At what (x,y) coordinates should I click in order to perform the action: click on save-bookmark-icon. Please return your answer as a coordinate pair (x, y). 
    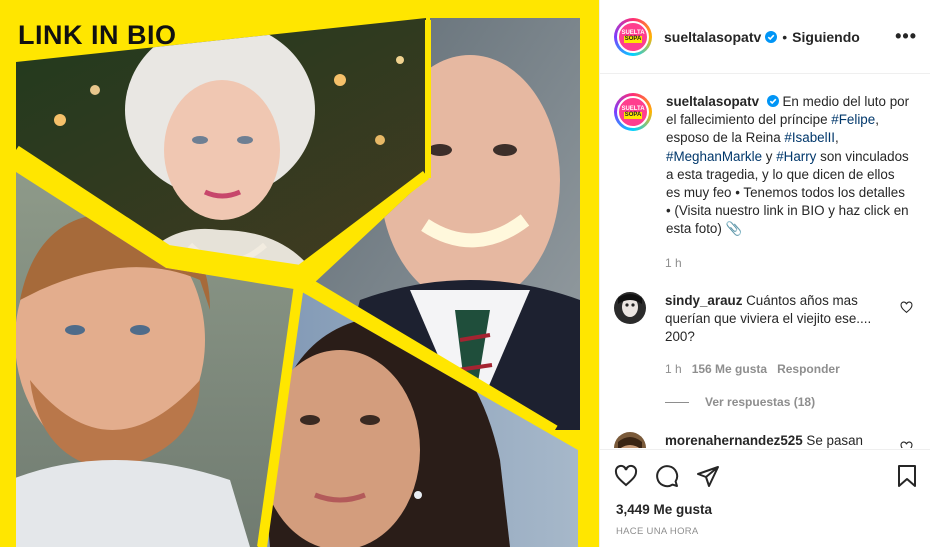
    Looking at the image, I should click on (907, 476).